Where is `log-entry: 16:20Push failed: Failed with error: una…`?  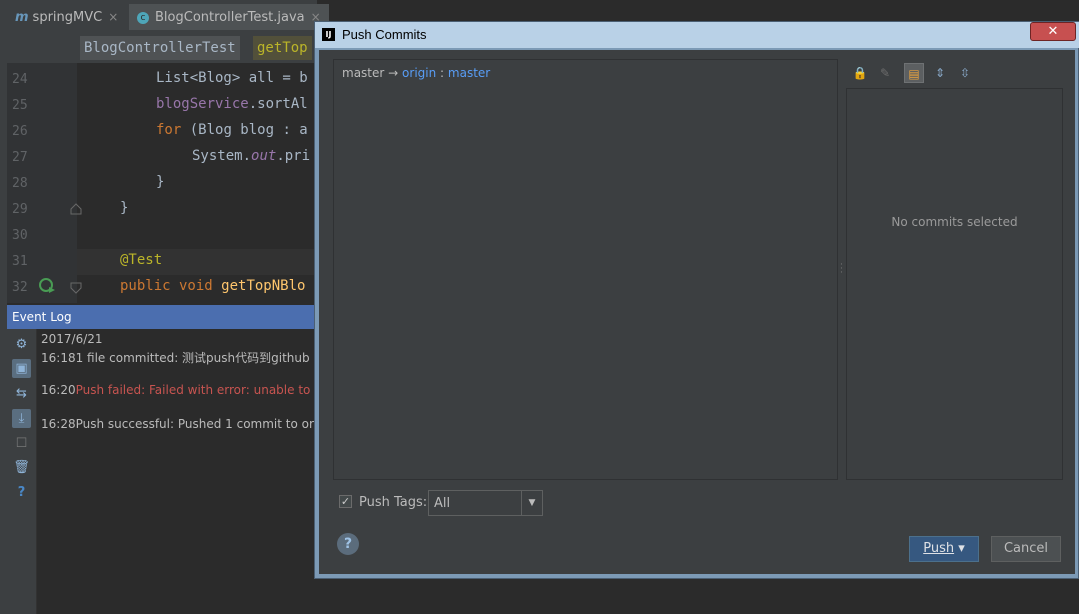 log-entry: 16:20Push failed: Failed with error: una… is located at coordinates (184, 390).